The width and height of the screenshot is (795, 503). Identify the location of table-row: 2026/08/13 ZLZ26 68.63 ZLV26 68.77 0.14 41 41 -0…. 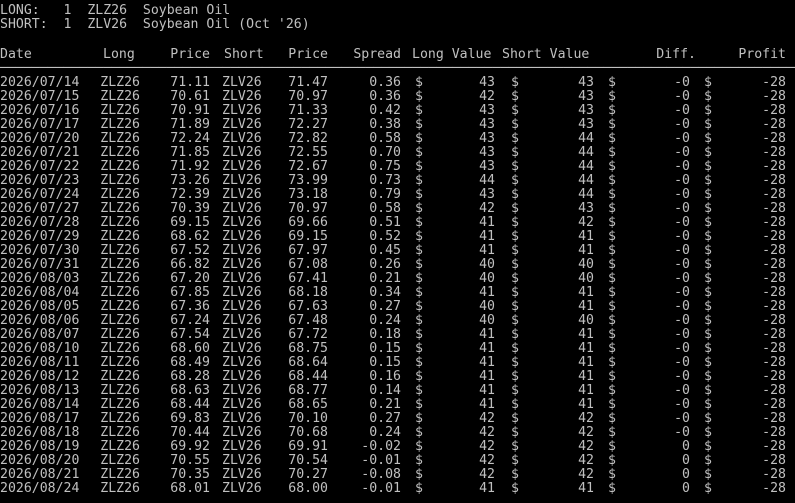
(397, 391).